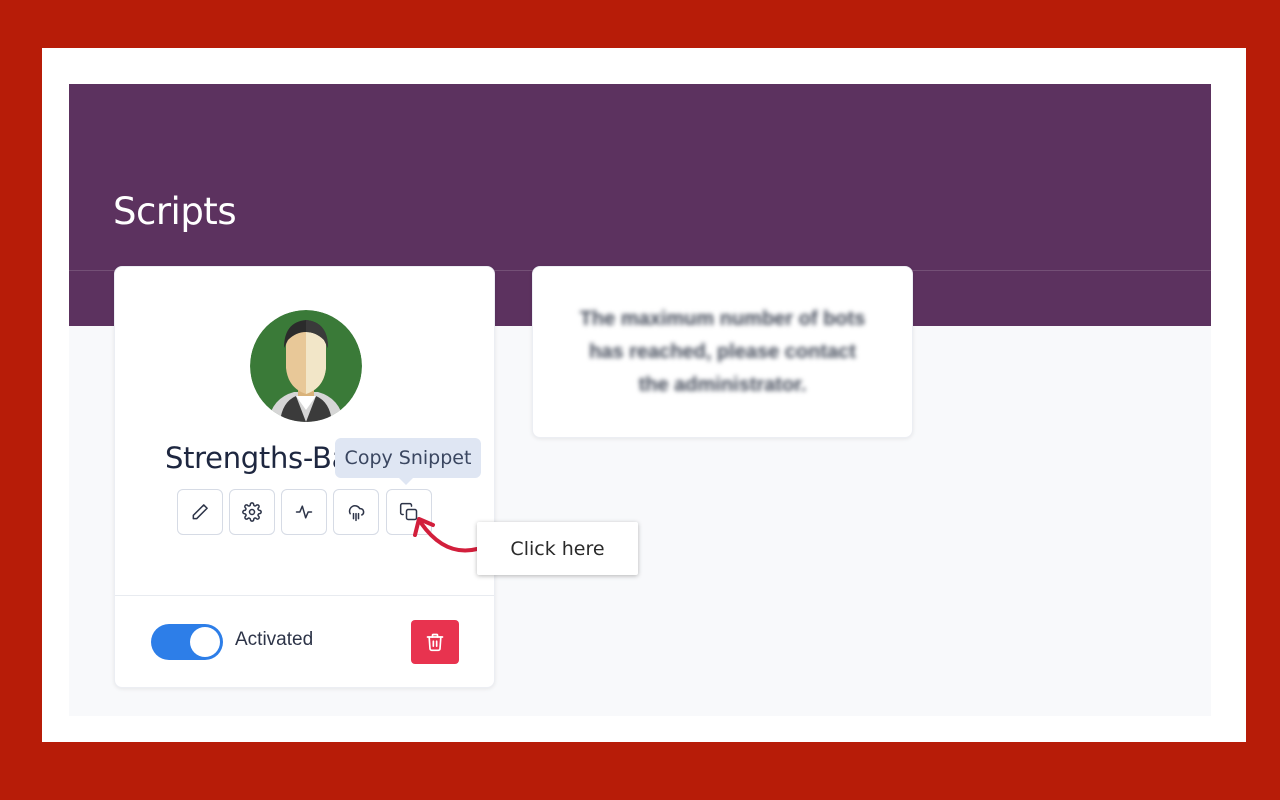 The width and height of the screenshot is (1280, 800). I want to click on toggle-knob, so click(205, 642).